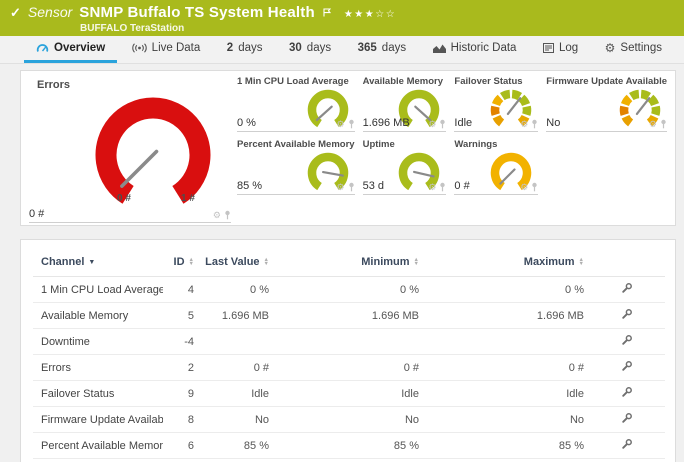 Image resolution: width=684 pixels, height=462 pixels. Describe the element at coordinates (641, 48) in the screenshot. I see `tab-label: Settings` at that location.